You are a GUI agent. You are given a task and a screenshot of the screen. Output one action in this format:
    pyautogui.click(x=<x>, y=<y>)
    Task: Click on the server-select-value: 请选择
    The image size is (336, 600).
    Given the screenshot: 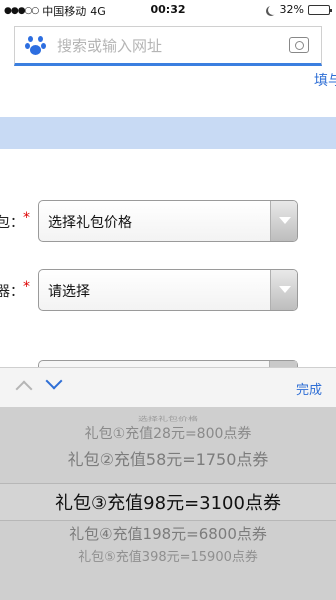 What is the action you would take?
    pyautogui.click(x=69, y=292)
    